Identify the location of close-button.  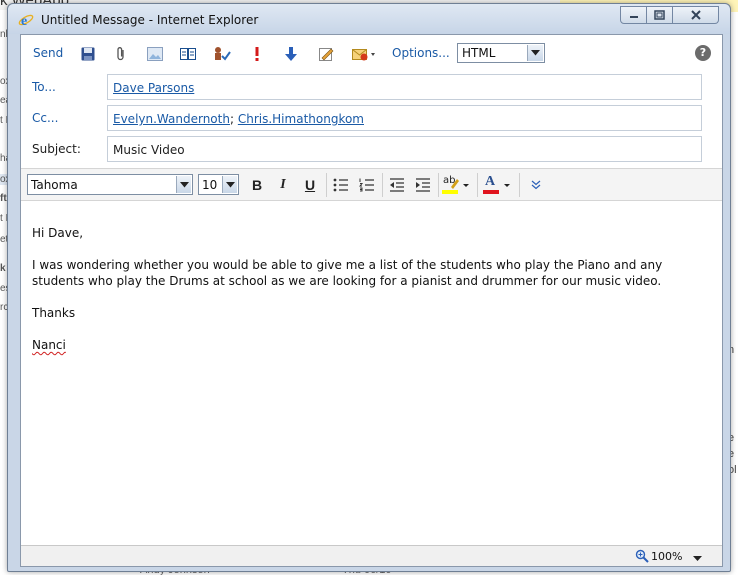
(696, 15).